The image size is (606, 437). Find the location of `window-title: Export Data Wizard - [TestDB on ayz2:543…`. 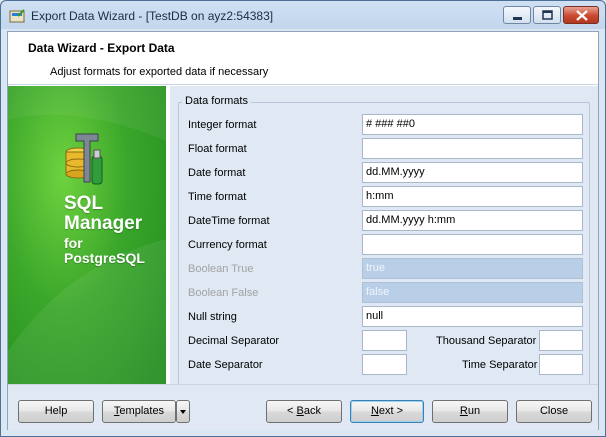

window-title: Export Data Wizard - [TestDB on ayz2:543… is located at coordinates (152, 16).